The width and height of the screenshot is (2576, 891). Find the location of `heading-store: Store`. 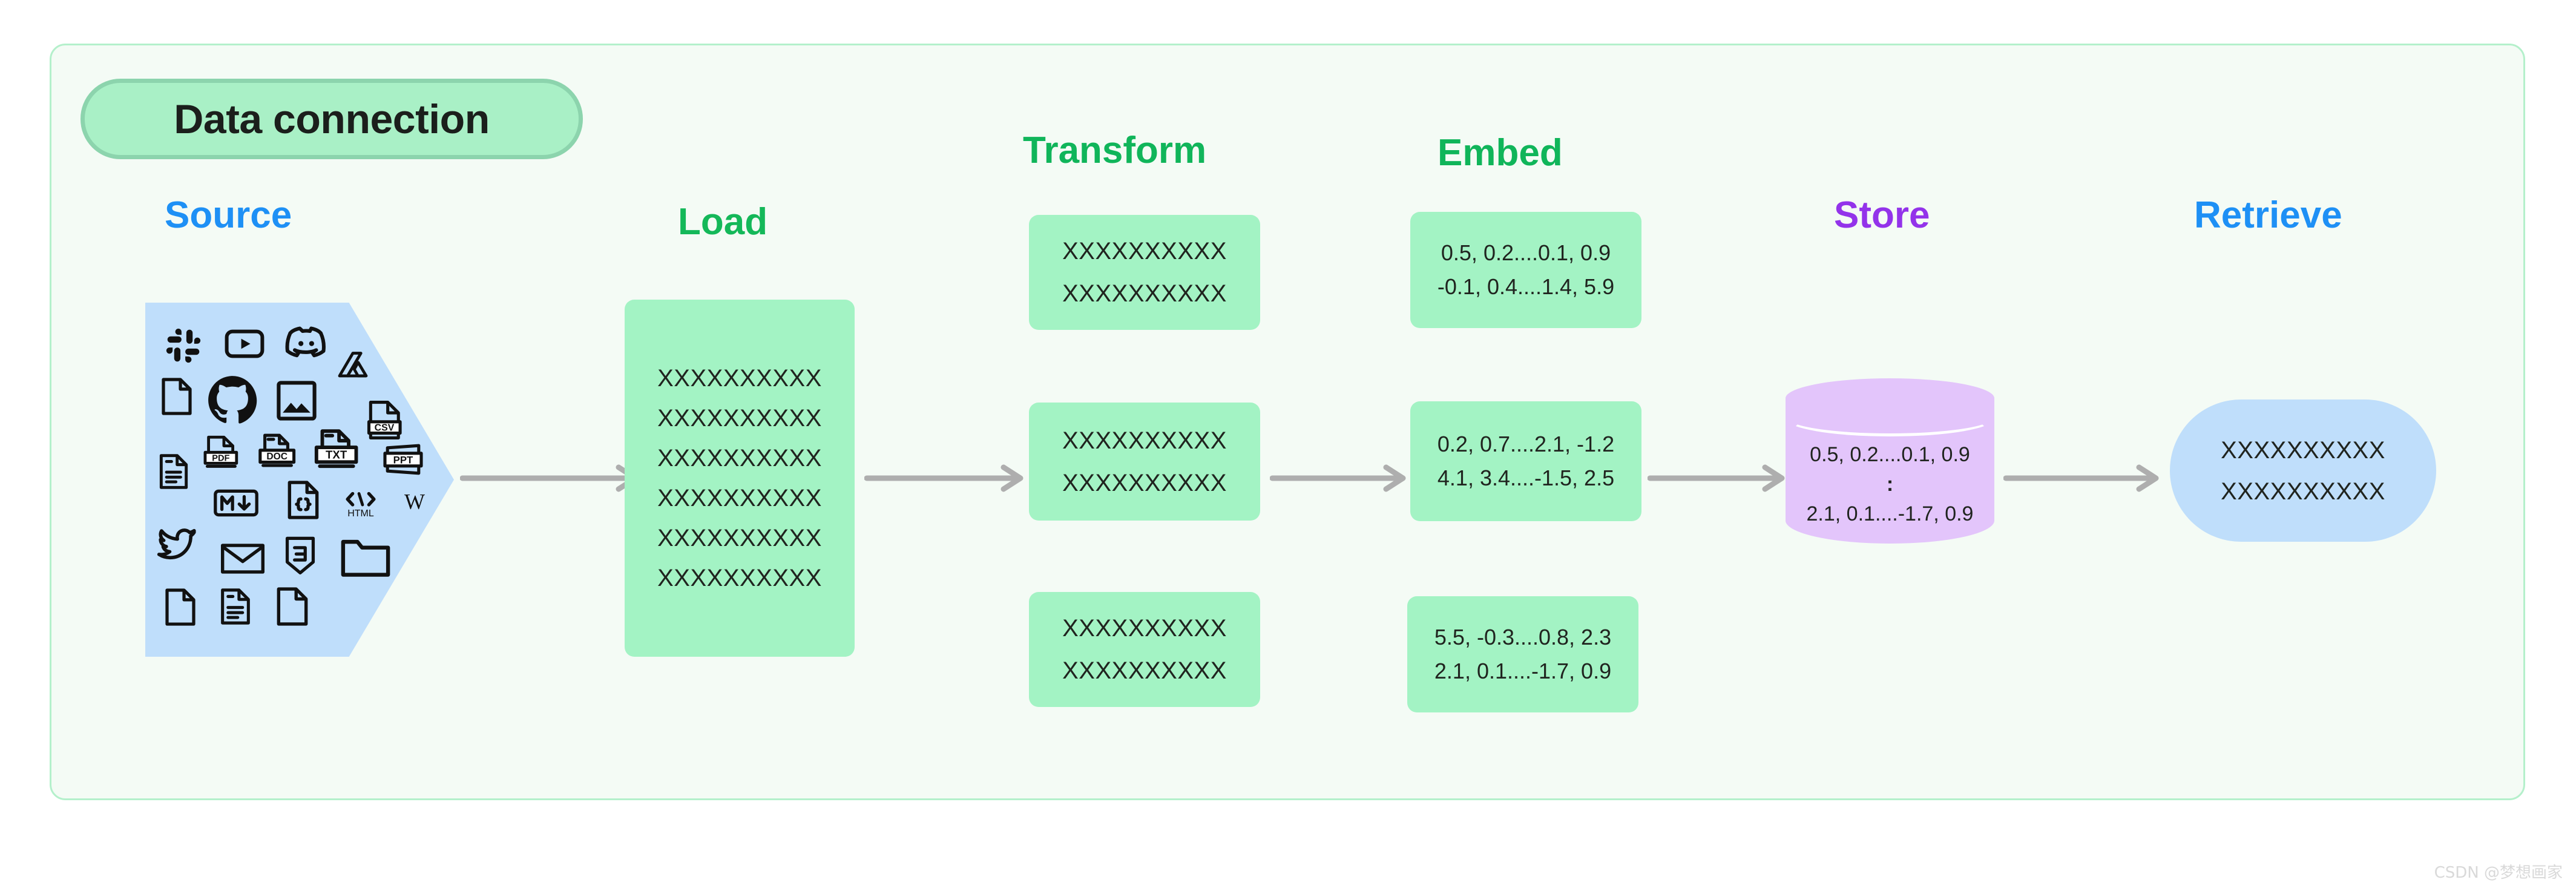

heading-store: Store is located at coordinates (1882, 215).